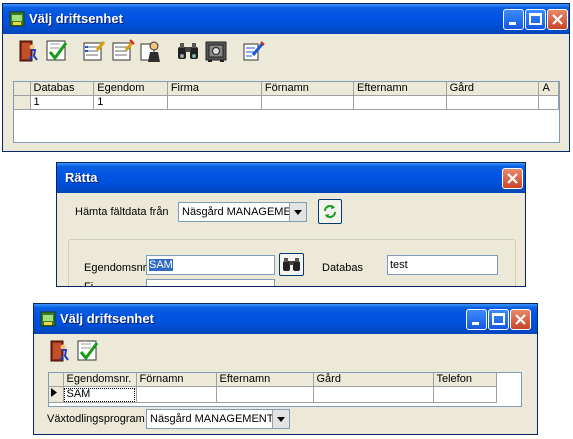  Describe the element at coordinates (76, 18) in the screenshot. I see `window-title: Välj driftsenhet` at that location.